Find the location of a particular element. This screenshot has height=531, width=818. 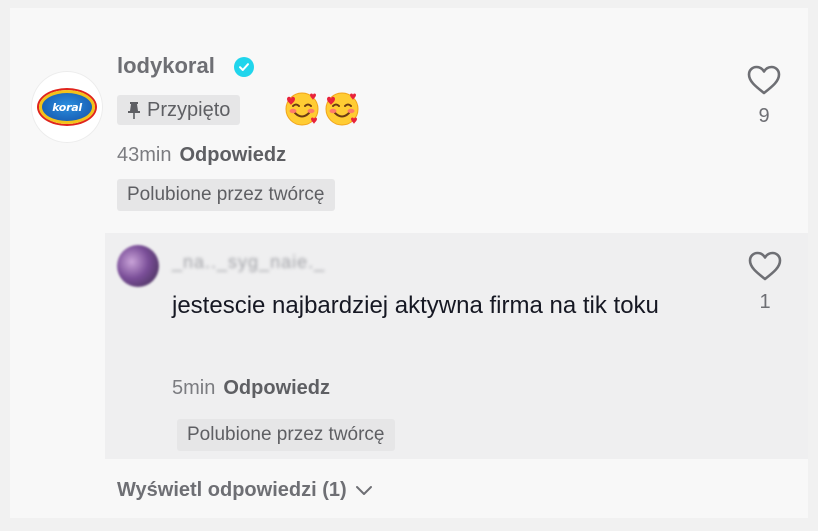

koral-logo: koral is located at coordinates (67, 107).